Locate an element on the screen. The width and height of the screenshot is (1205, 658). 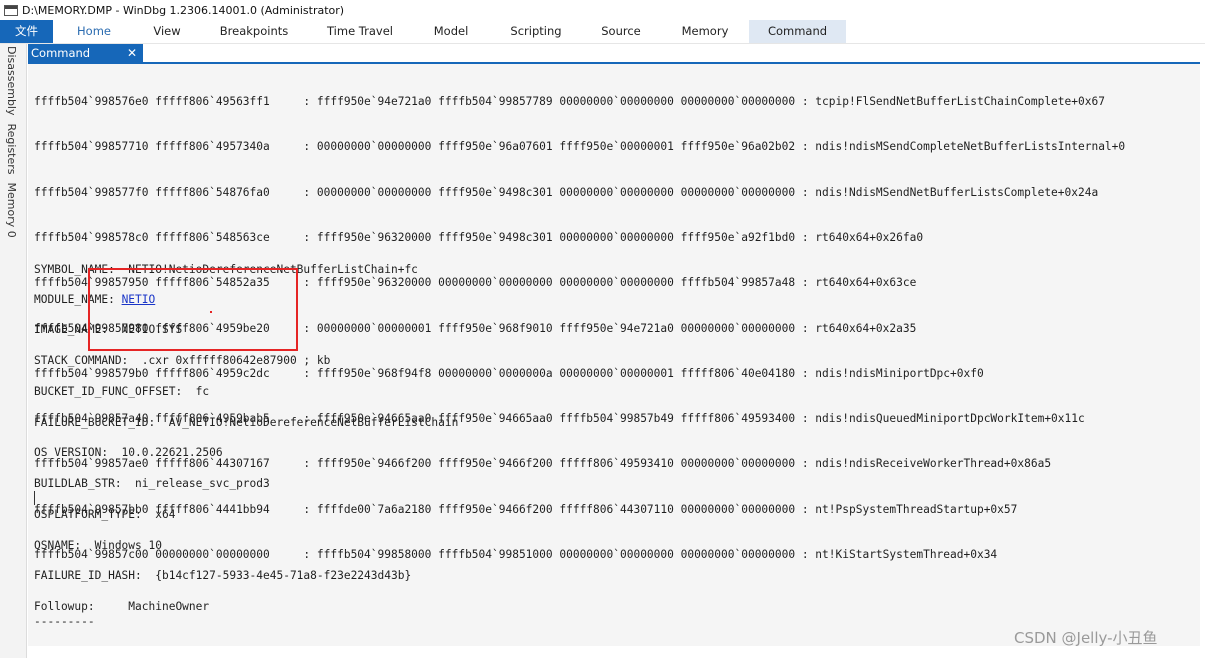
side-panel-tabs: Disassembly Registers Memory 0 is located at coordinates (13, 351).